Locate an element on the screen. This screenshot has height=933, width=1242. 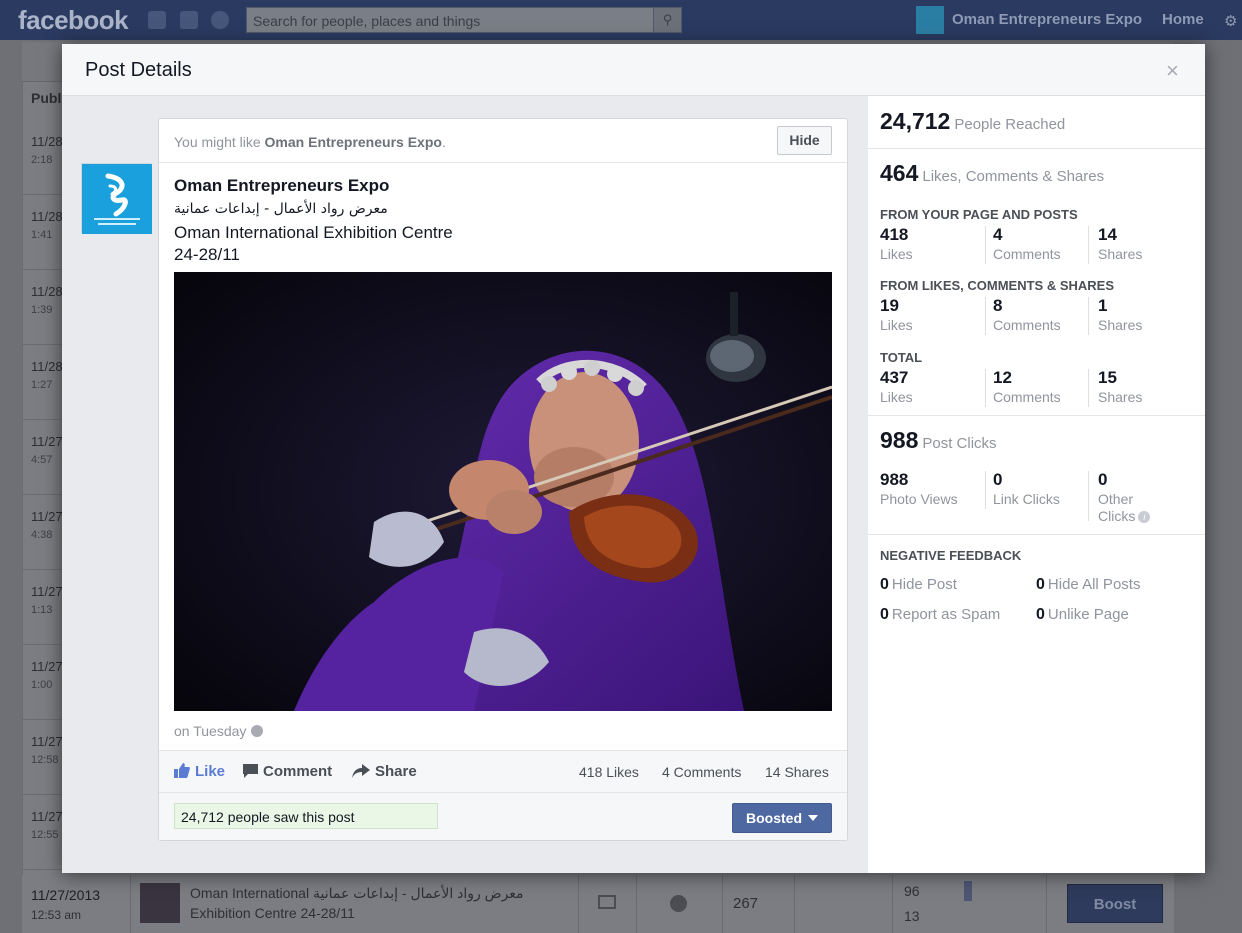
boost-button: Boost is located at coordinates (1115, 903).